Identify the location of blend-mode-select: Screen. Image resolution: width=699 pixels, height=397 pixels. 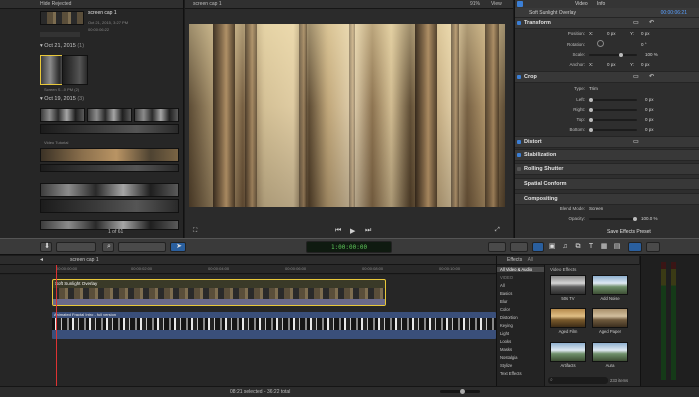
(596, 208).